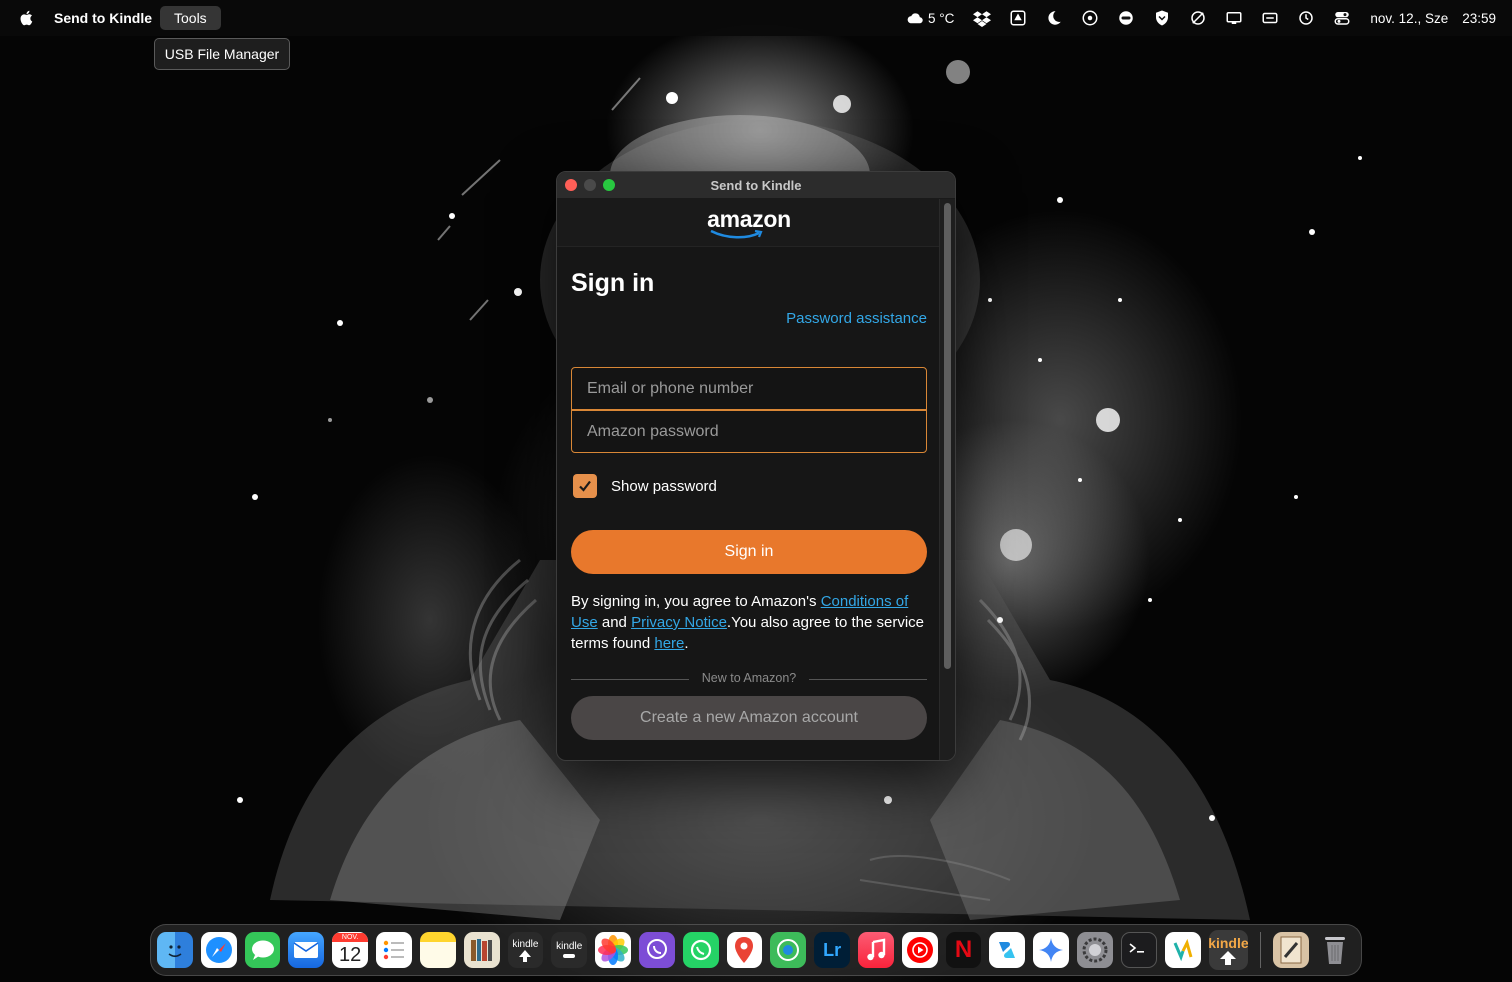 Image resolution: width=1512 pixels, height=982 pixels. What do you see at coordinates (1234, 18) in the screenshot?
I see `display-icon` at bounding box center [1234, 18].